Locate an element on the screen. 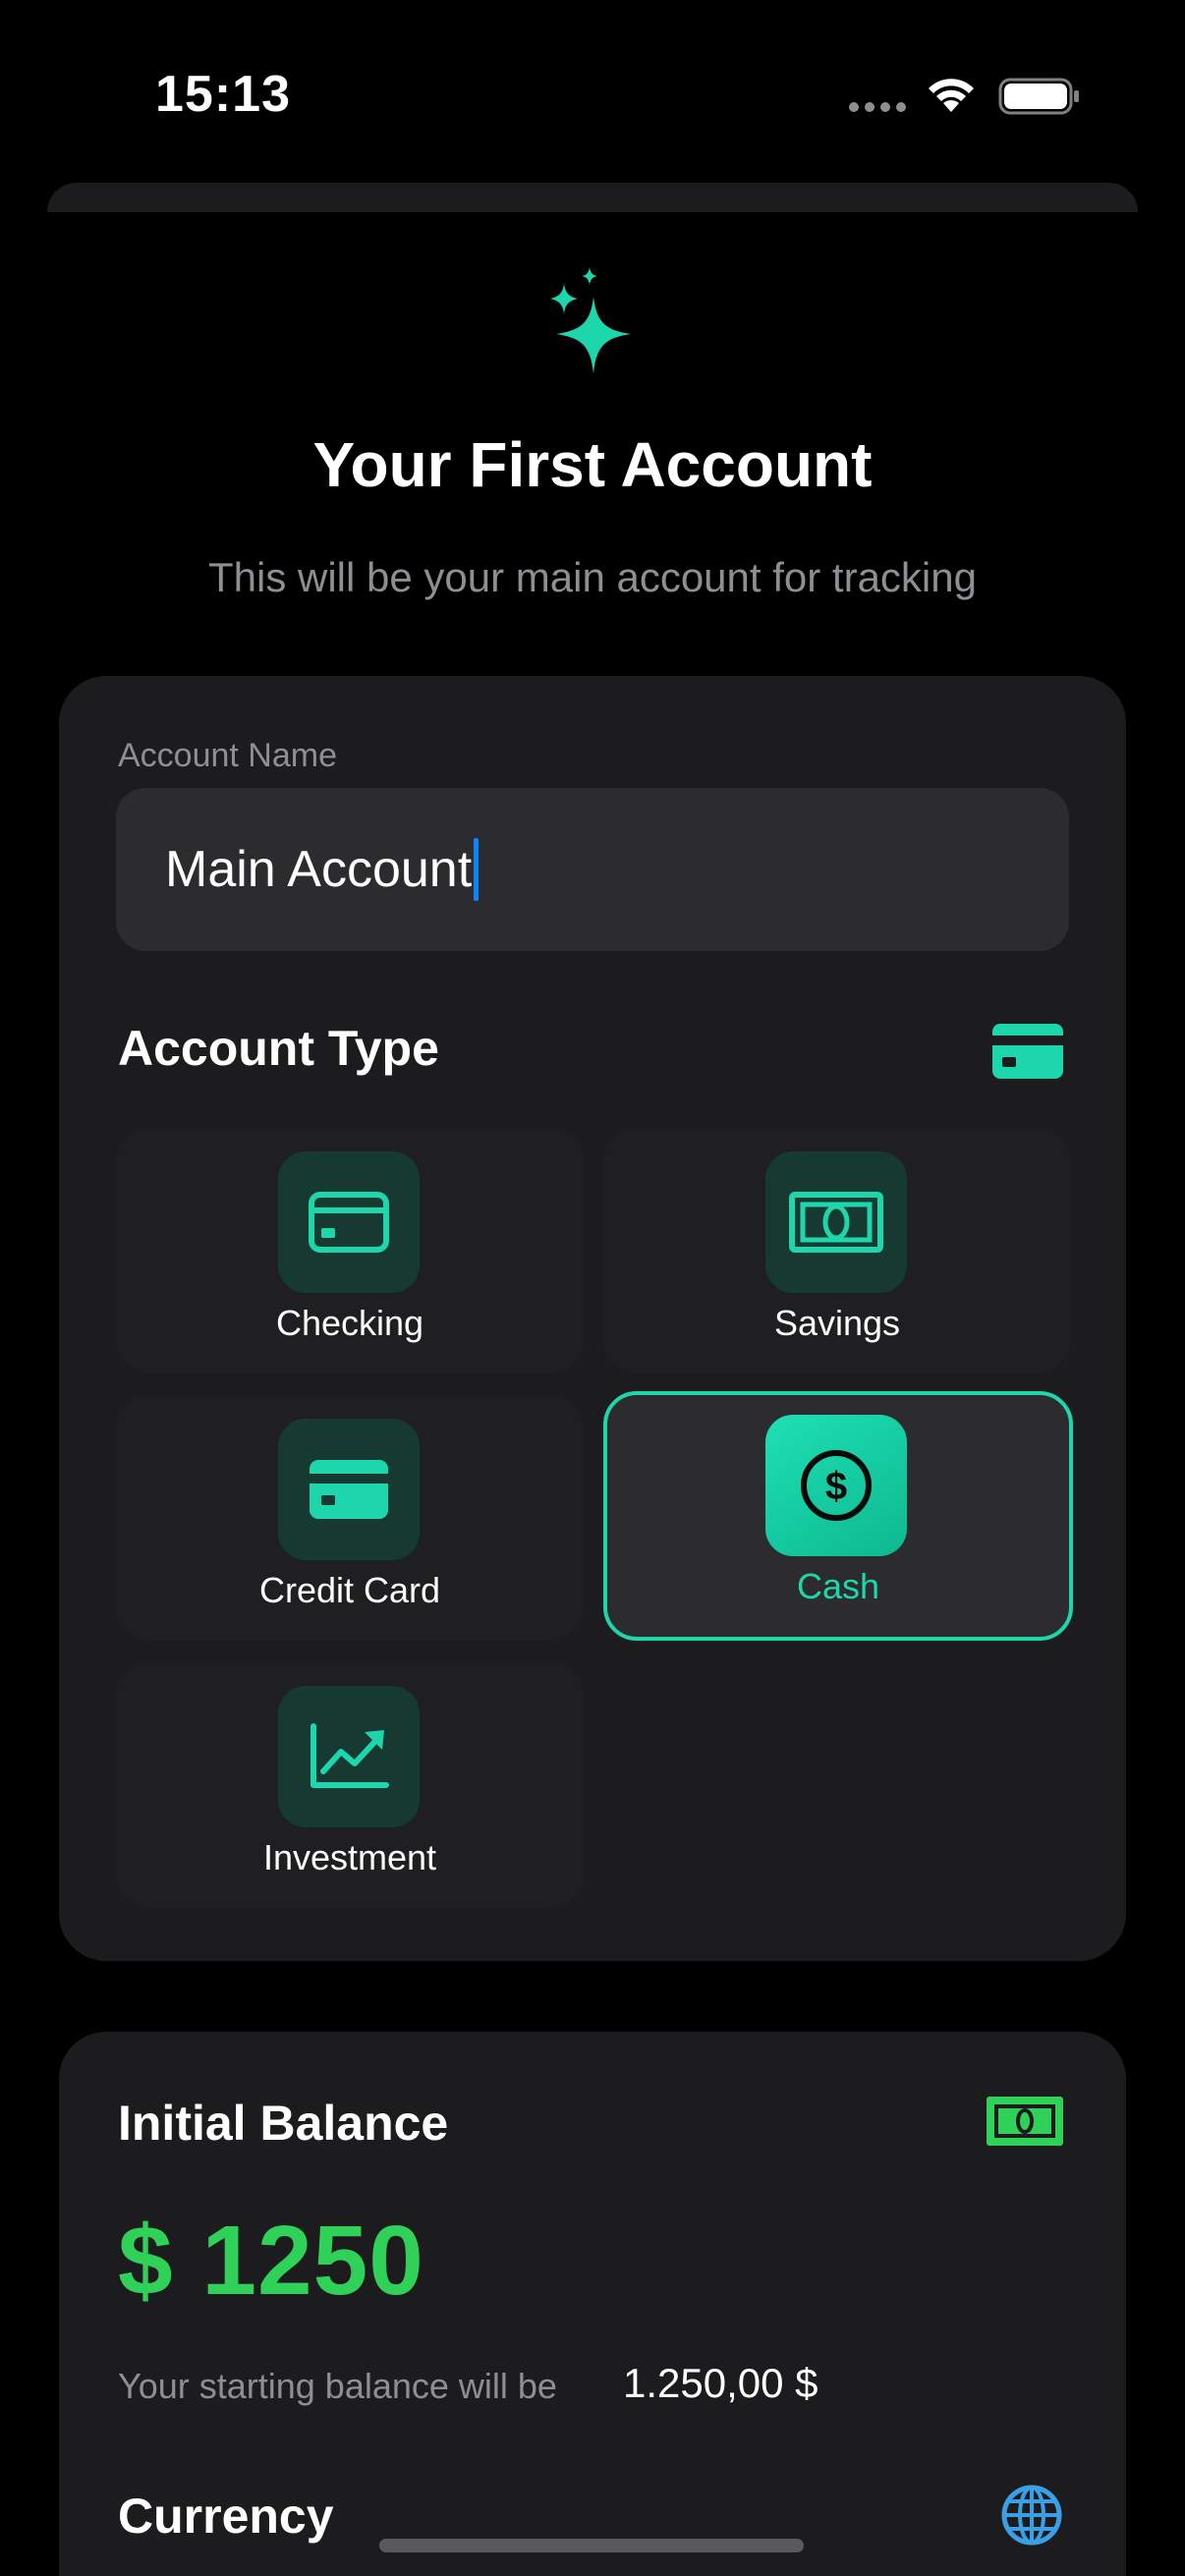 Image resolution: width=1185 pixels, height=2576 pixels. chart-trend-icon is located at coordinates (350, 1755).